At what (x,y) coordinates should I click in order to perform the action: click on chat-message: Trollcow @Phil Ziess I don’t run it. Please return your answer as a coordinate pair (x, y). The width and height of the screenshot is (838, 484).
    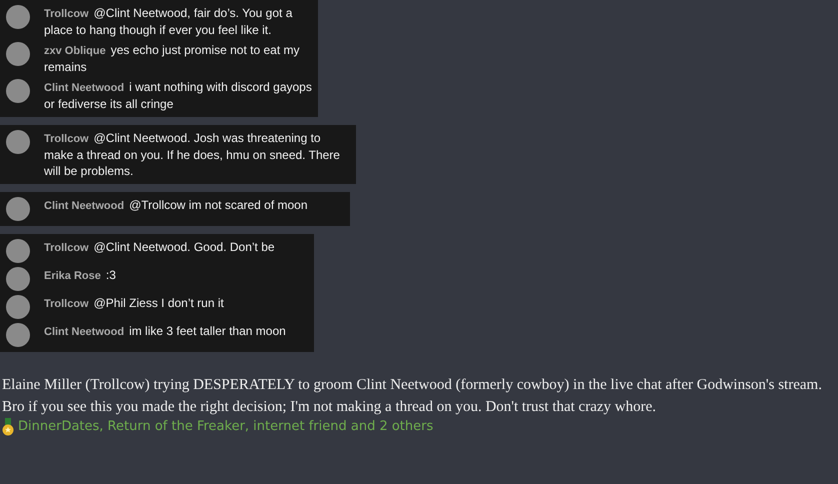
    Looking at the image, I should click on (134, 303).